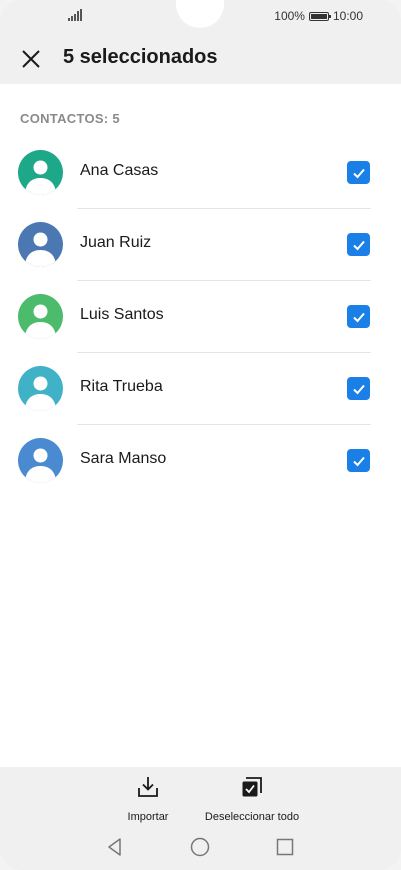 The width and height of the screenshot is (401, 870). What do you see at coordinates (200, 14) in the screenshot?
I see `camera-notch` at bounding box center [200, 14].